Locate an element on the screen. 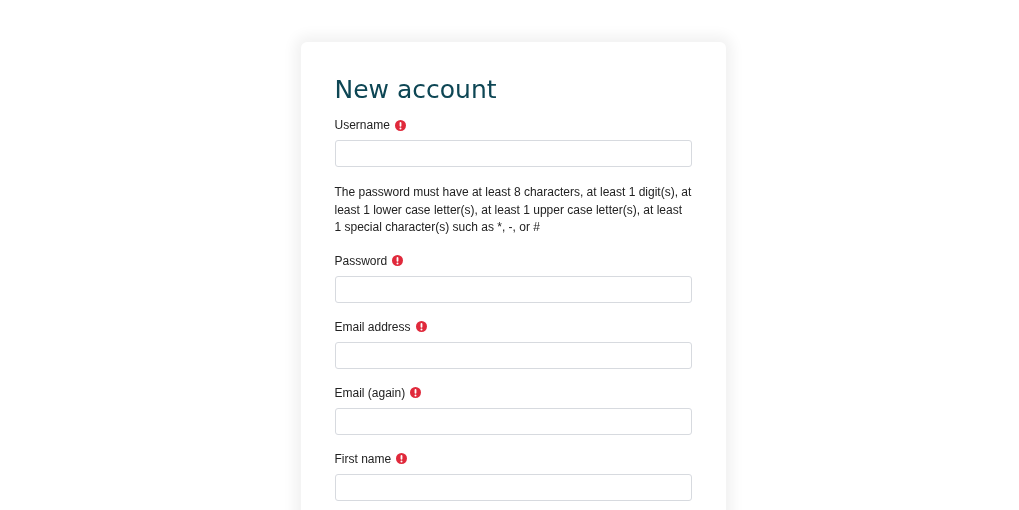 The image size is (1019, 510). field-label: Email (again) is located at coordinates (370, 392).